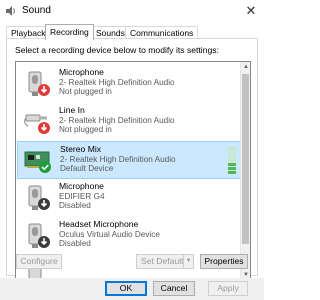 This screenshot has width=320, height=300. I want to click on level-meter, so click(232, 161).